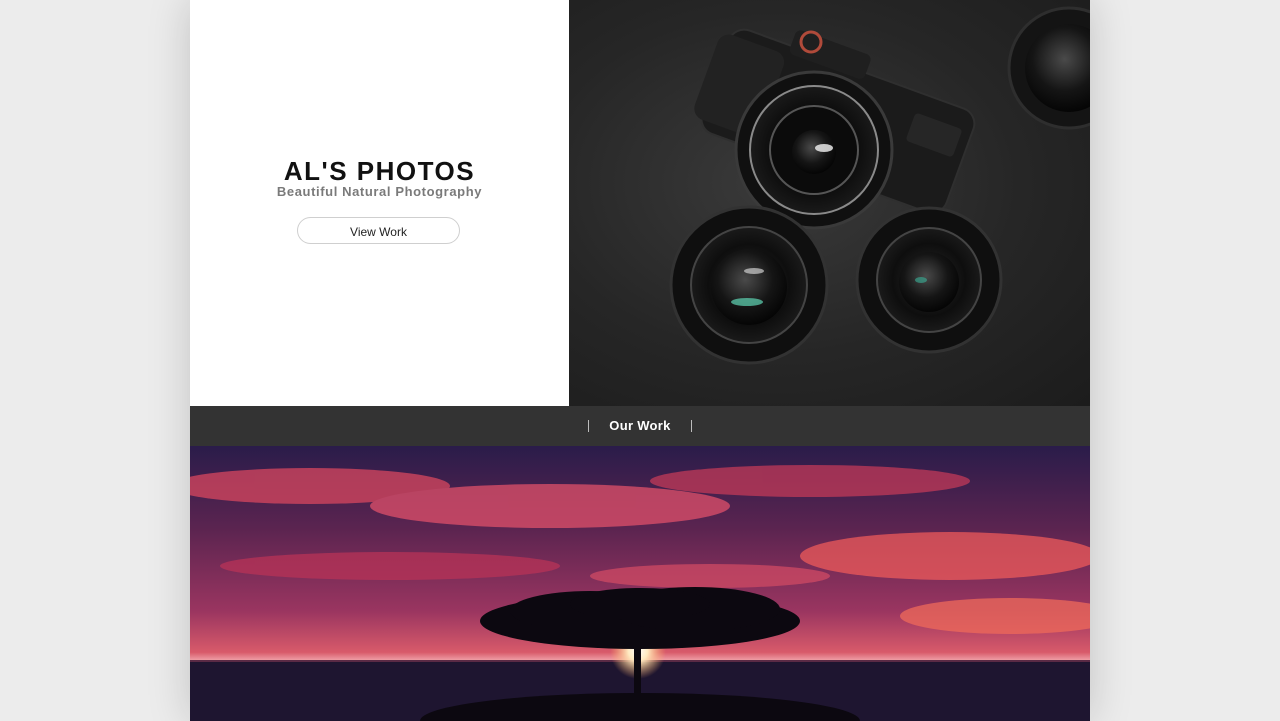  Describe the element at coordinates (691, 426) in the screenshot. I see `right-divider` at that location.